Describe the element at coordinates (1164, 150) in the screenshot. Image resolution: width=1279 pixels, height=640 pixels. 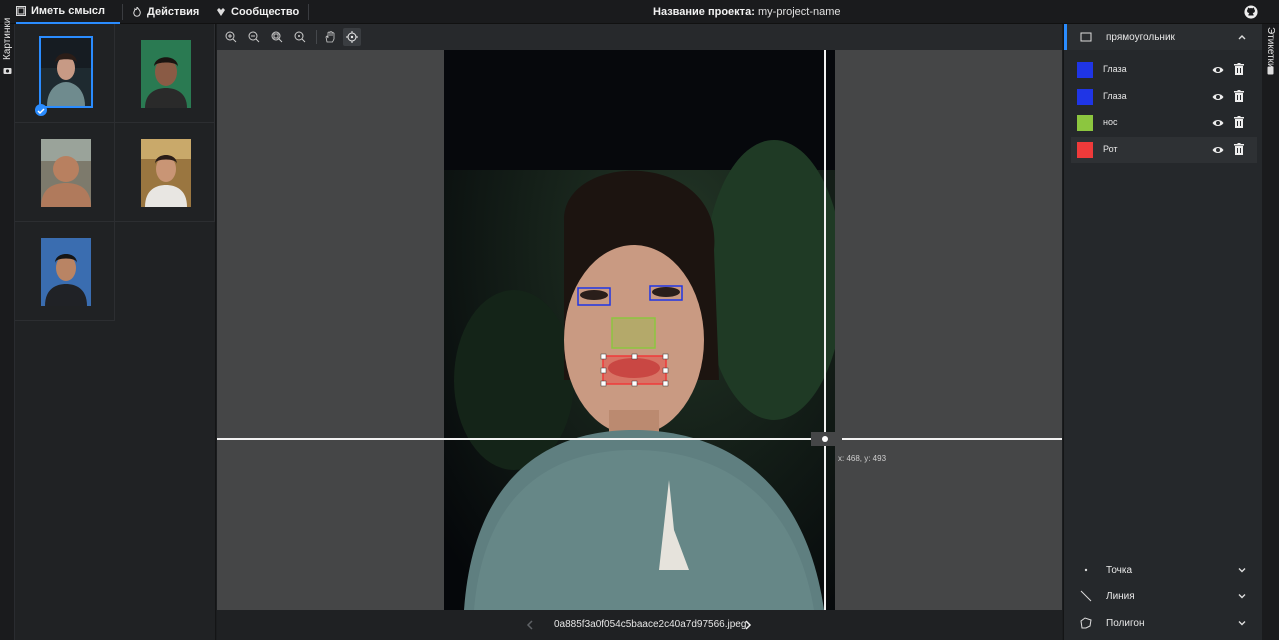
I see `label-row-mouth: Рот` at that location.